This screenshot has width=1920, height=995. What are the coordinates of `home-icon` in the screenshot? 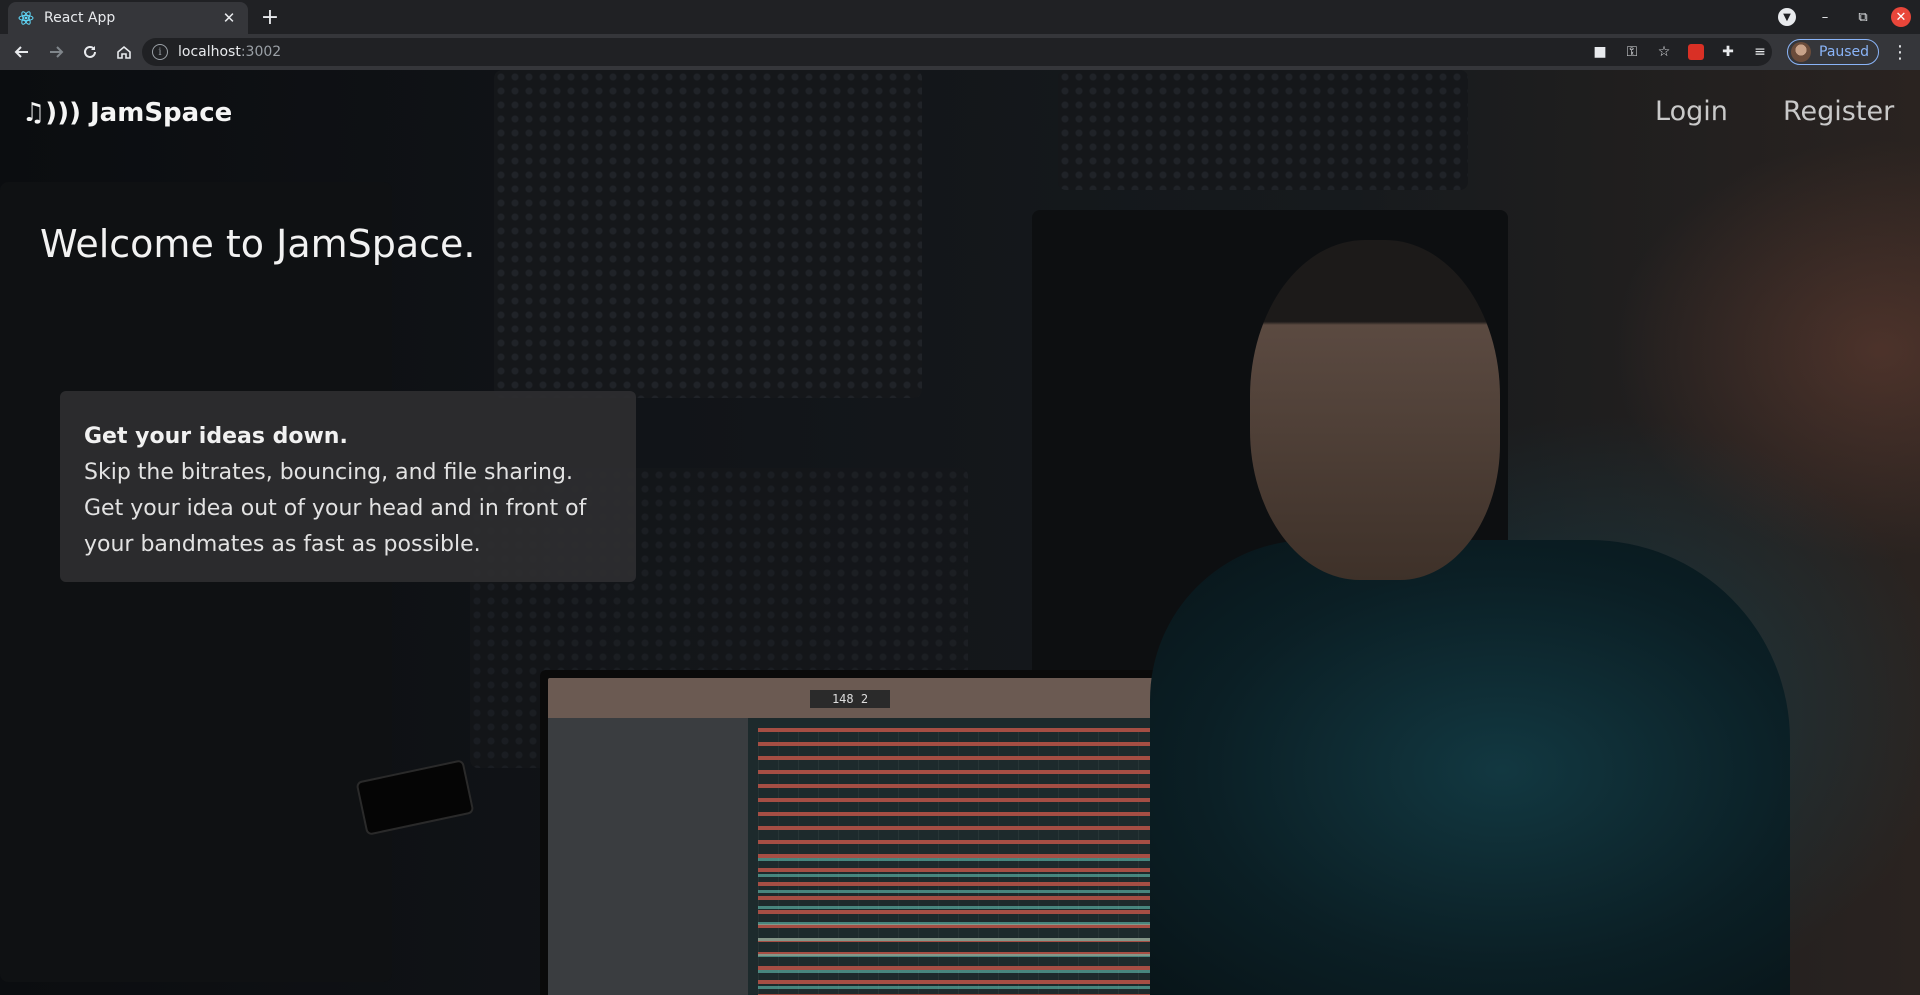 It's located at (124, 52).